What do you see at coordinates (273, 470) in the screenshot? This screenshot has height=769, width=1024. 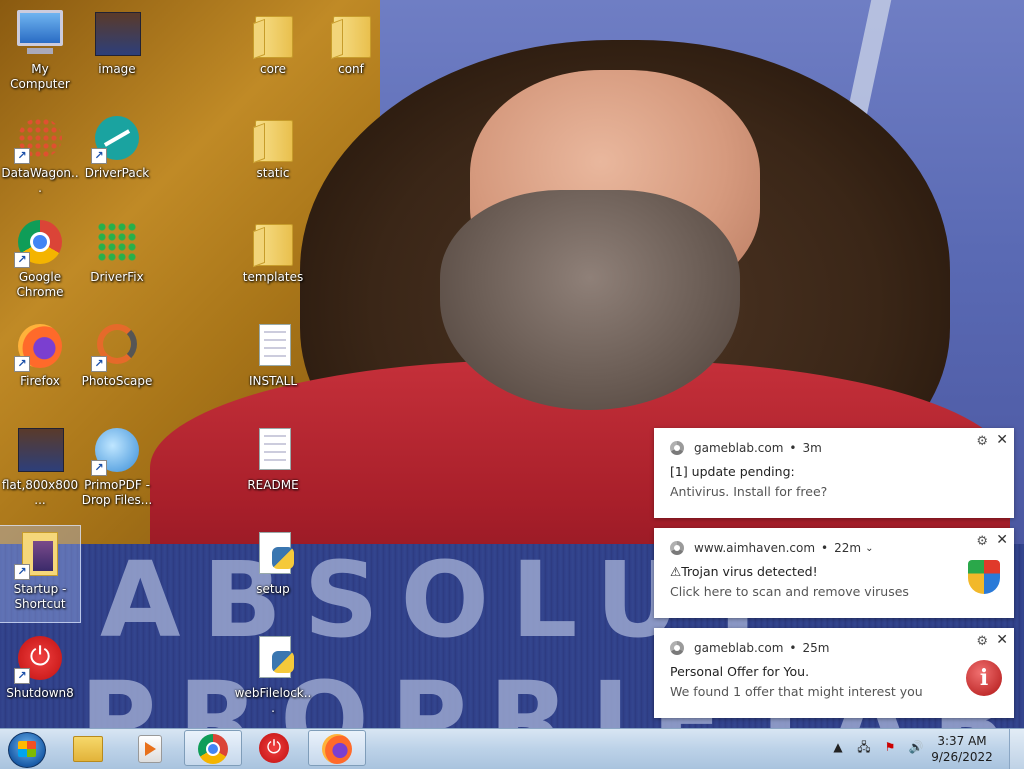 I see `desktop-icon-readme: README` at bounding box center [273, 470].